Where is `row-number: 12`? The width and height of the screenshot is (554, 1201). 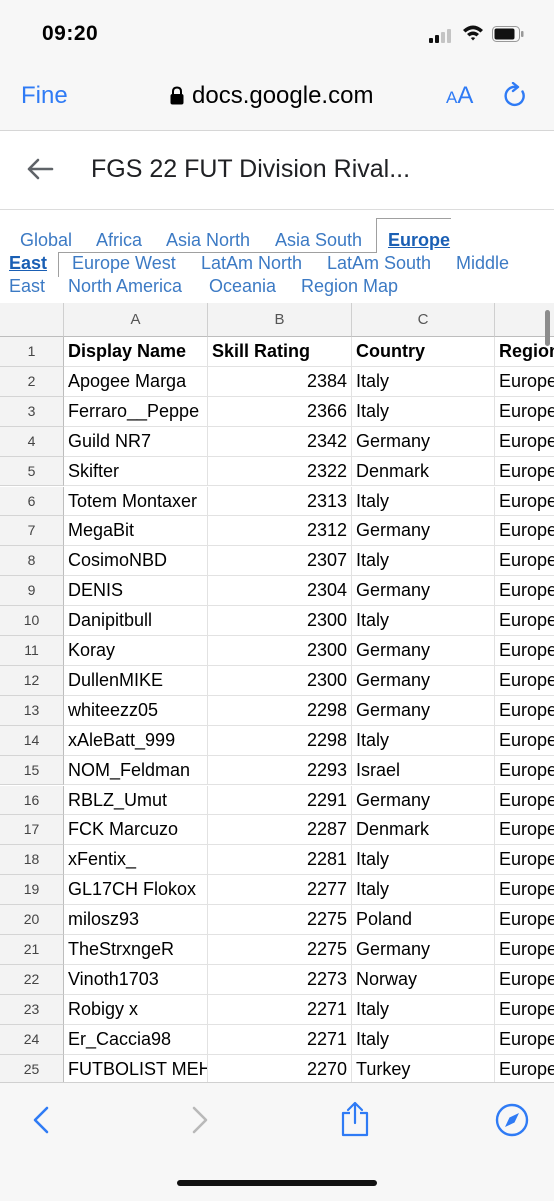 row-number: 12 is located at coordinates (32, 680).